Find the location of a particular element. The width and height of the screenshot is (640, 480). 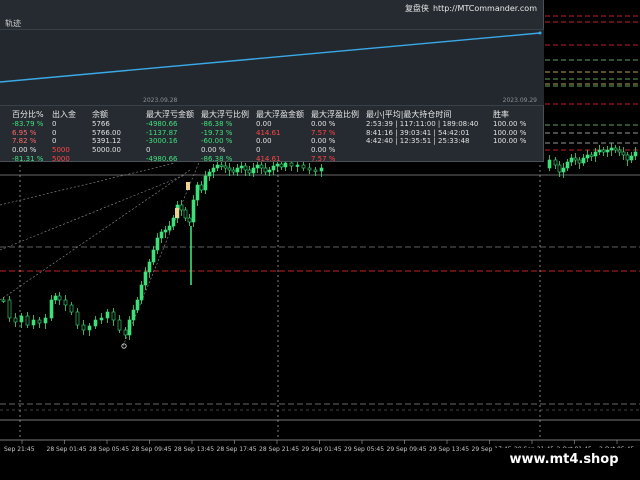

col-max-float-profit-pct: 最大浮盈比例 is located at coordinates (335, 114).